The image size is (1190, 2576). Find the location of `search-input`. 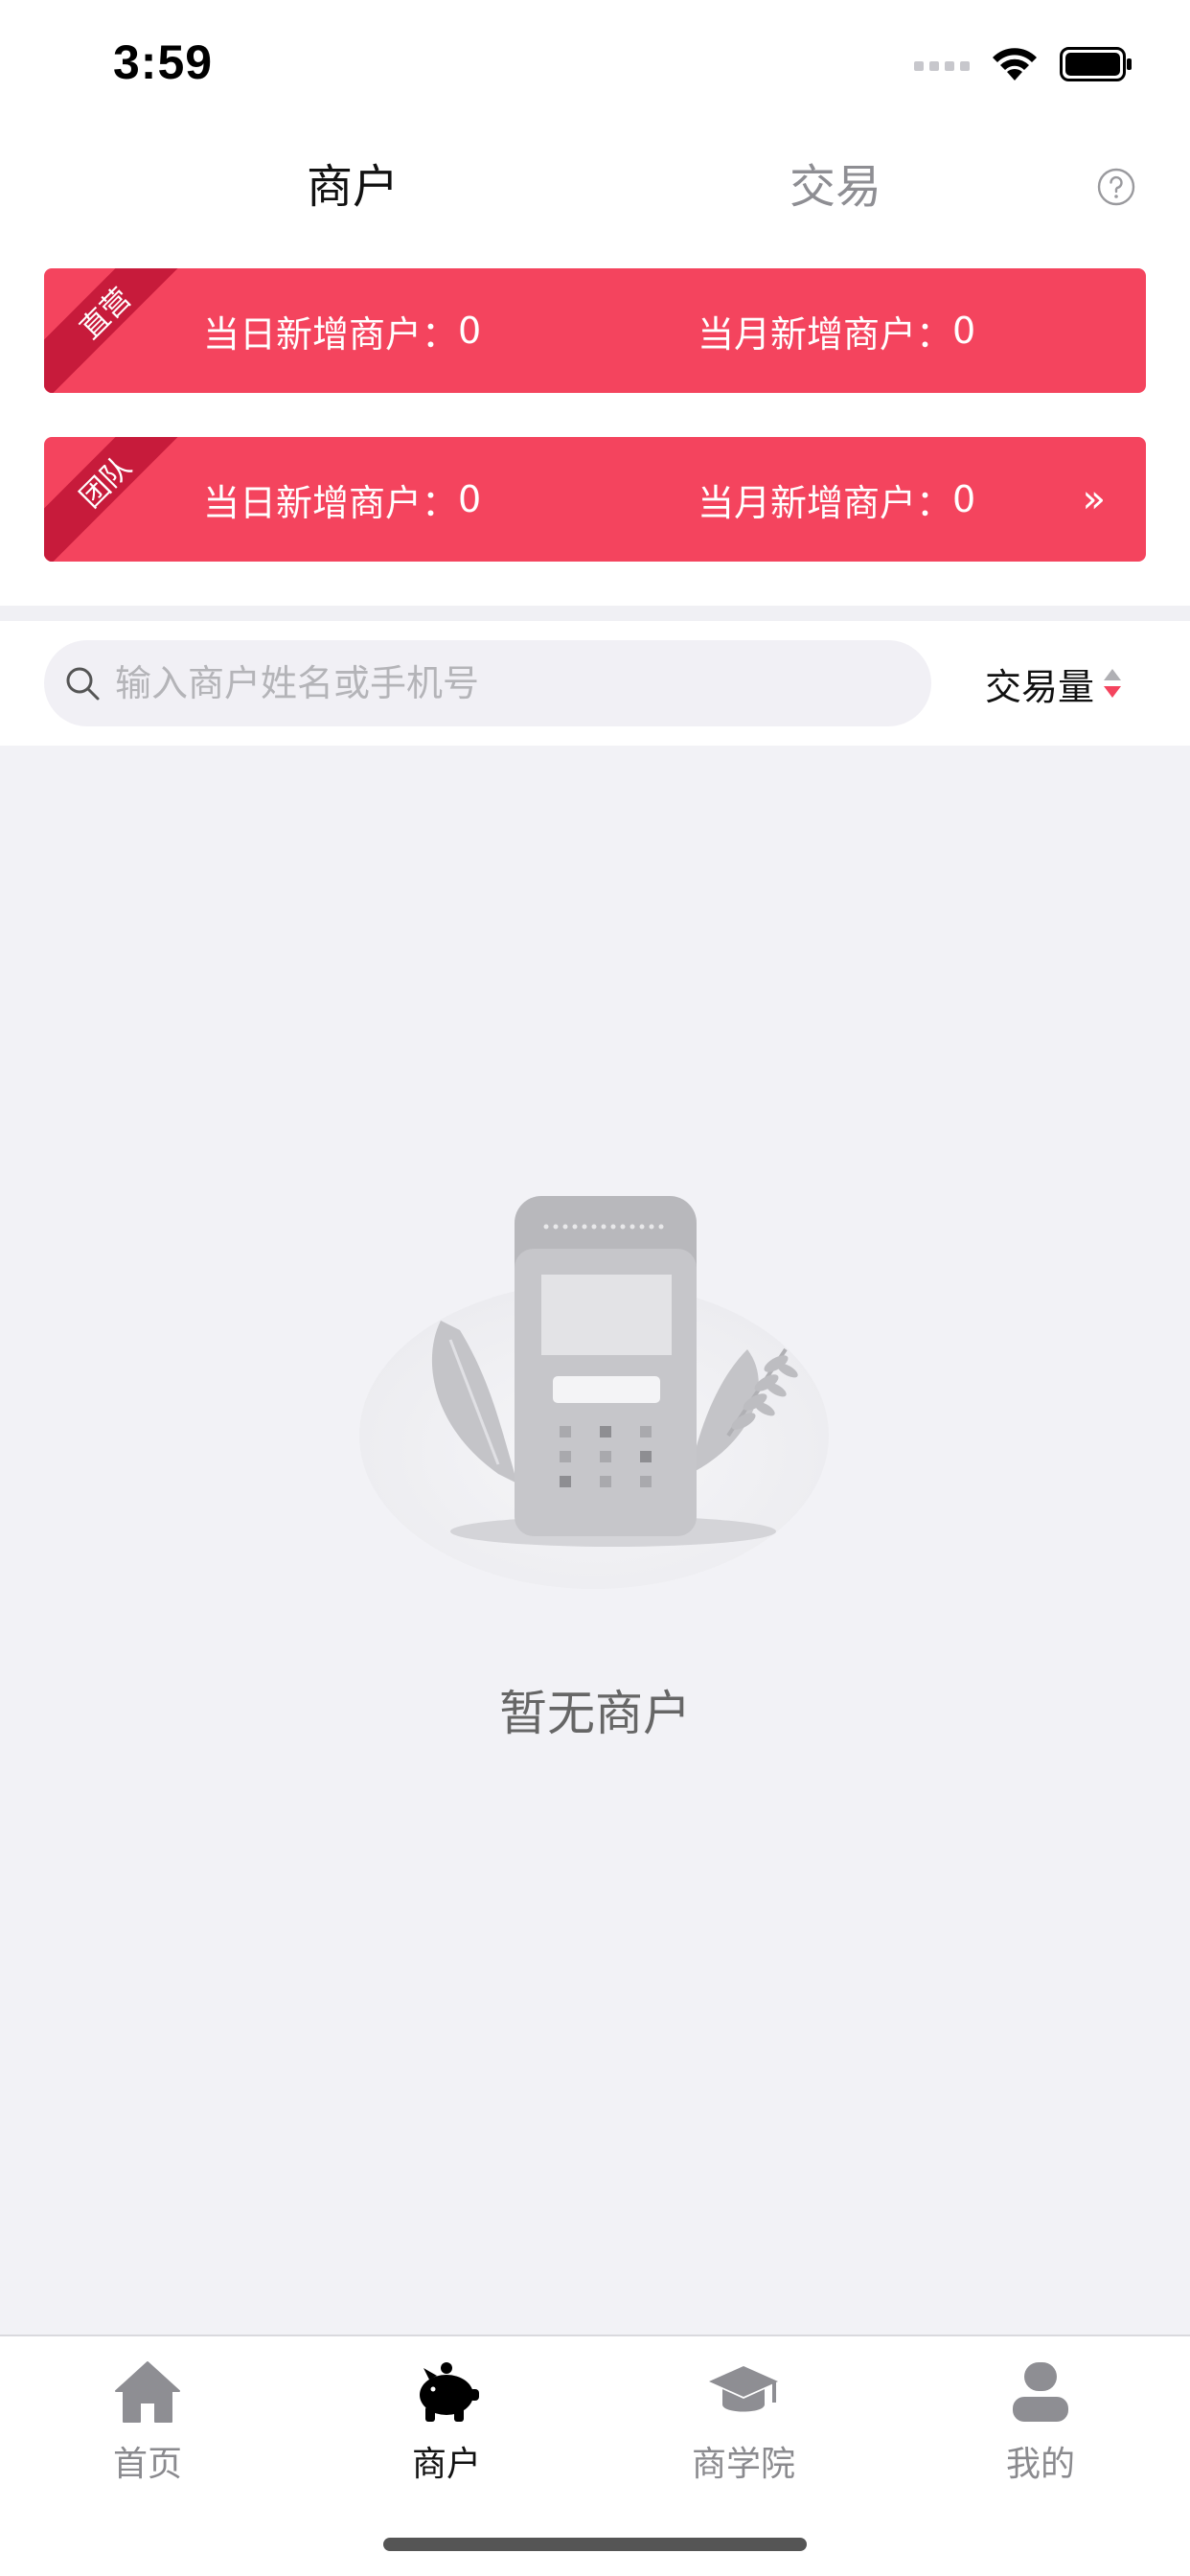

search-input is located at coordinates (508, 683).